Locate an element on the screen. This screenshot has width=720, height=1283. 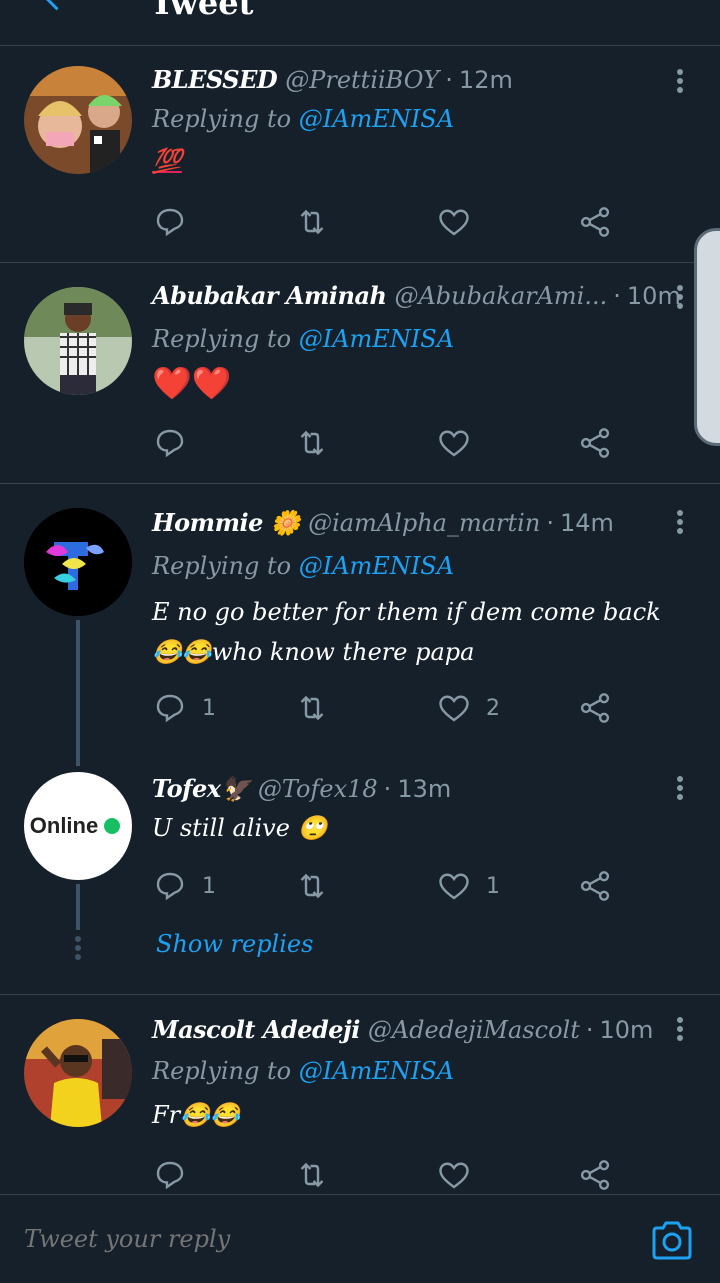
author-name: Mascolt Adedeji is located at coordinates (256, 1029).